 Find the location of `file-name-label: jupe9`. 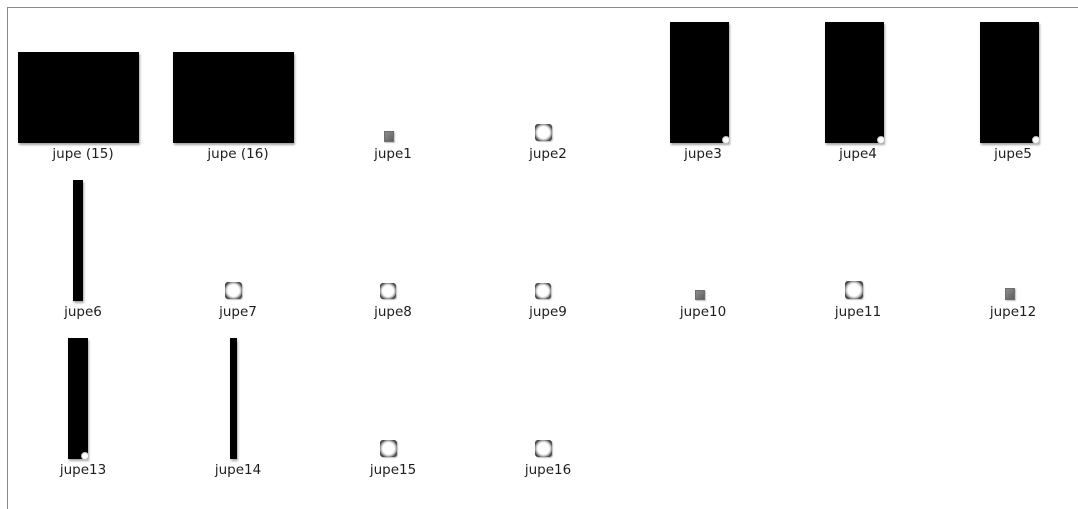

file-name-label: jupe9 is located at coordinates (548, 312).